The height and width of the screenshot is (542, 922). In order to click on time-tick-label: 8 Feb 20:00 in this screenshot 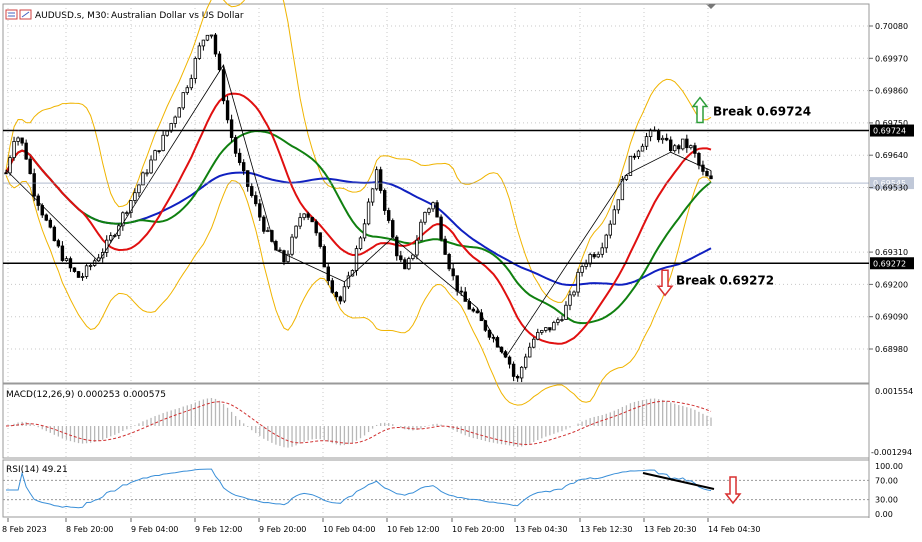, I will do `click(89, 529)`.